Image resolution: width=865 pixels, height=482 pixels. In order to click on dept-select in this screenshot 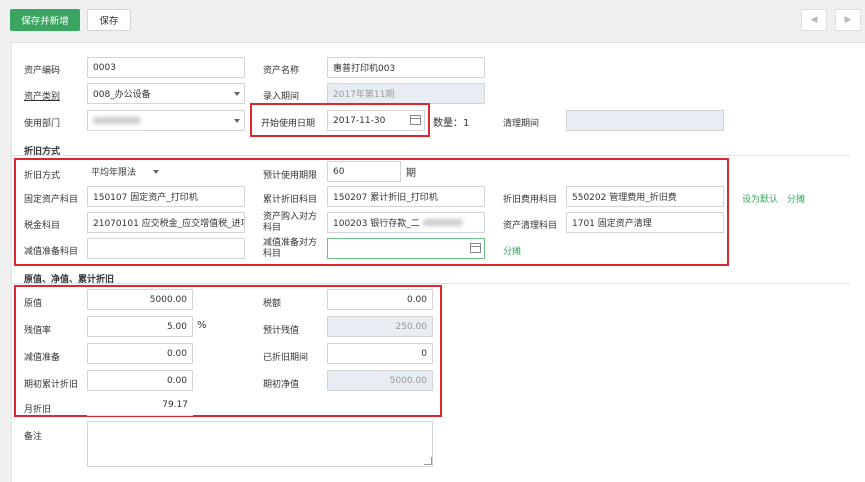, I will do `click(166, 120)`.